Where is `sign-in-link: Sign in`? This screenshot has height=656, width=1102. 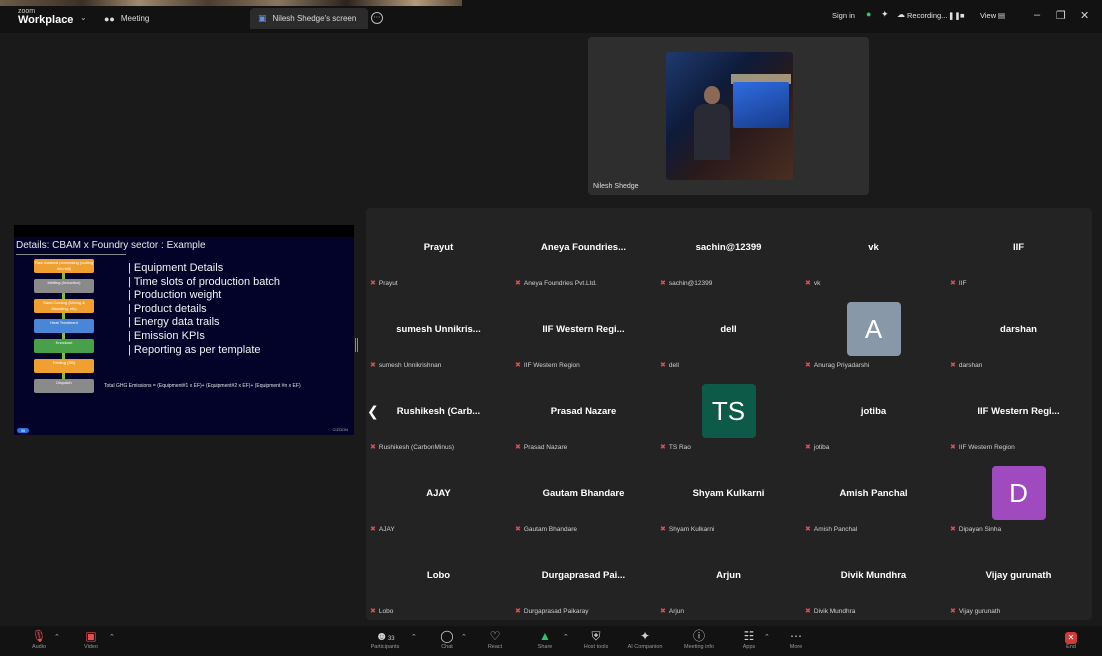 sign-in-link: Sign in is located at coordinates (843, 15).